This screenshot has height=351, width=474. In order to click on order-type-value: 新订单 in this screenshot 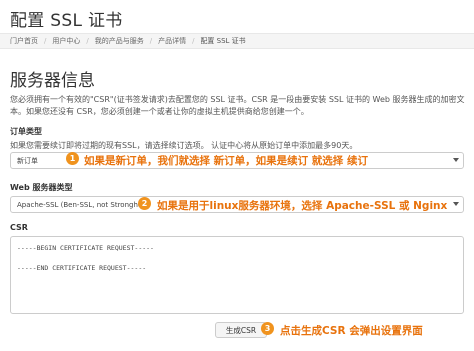, I will do `click(27, 160)`.